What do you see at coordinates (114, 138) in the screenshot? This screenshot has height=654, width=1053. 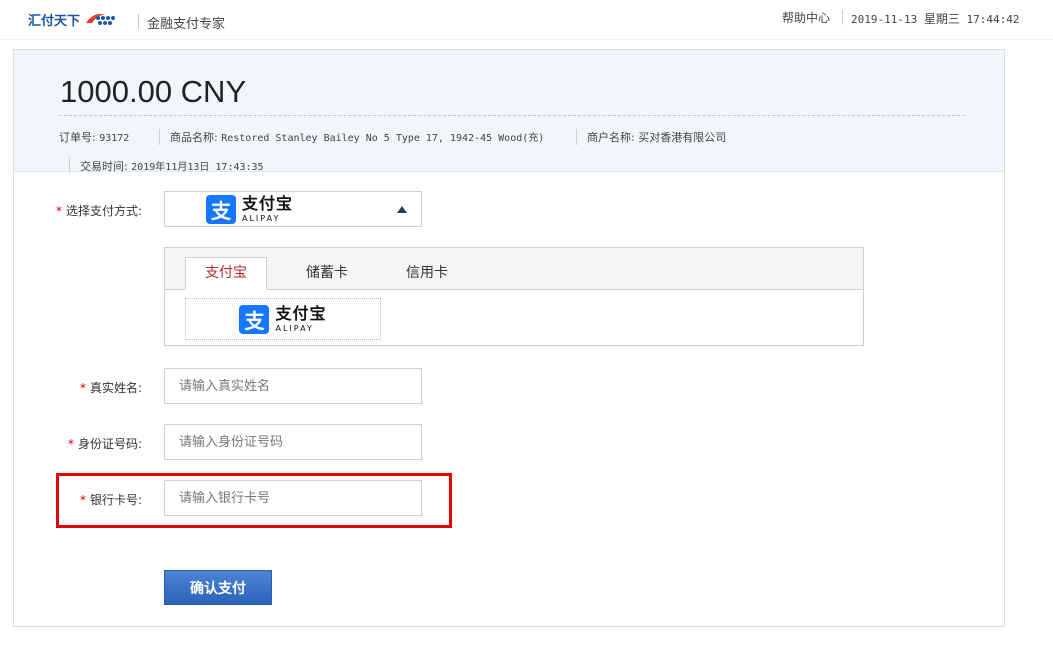 I see `order-number-value: 93172` at bounding box center [114, 138].